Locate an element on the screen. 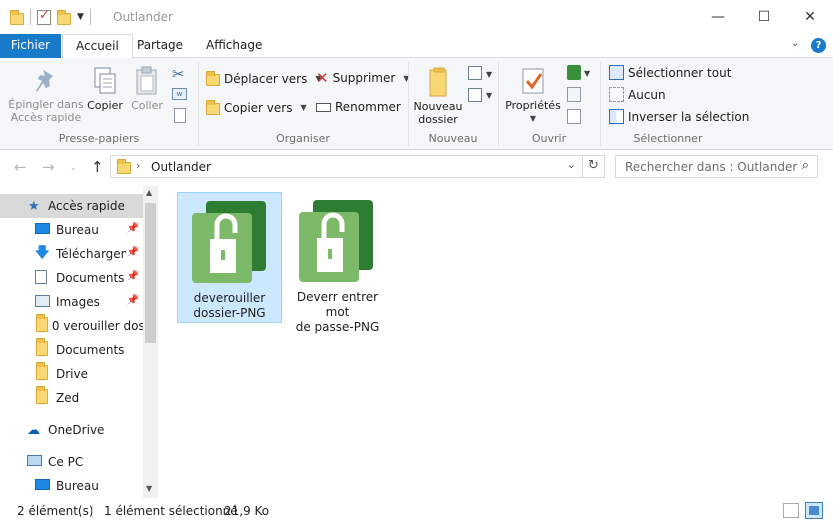 Image resolution: width=833 pixels, height=527 pixels. sidebar-item-drive: Drive is located at coordinates (71, 374).